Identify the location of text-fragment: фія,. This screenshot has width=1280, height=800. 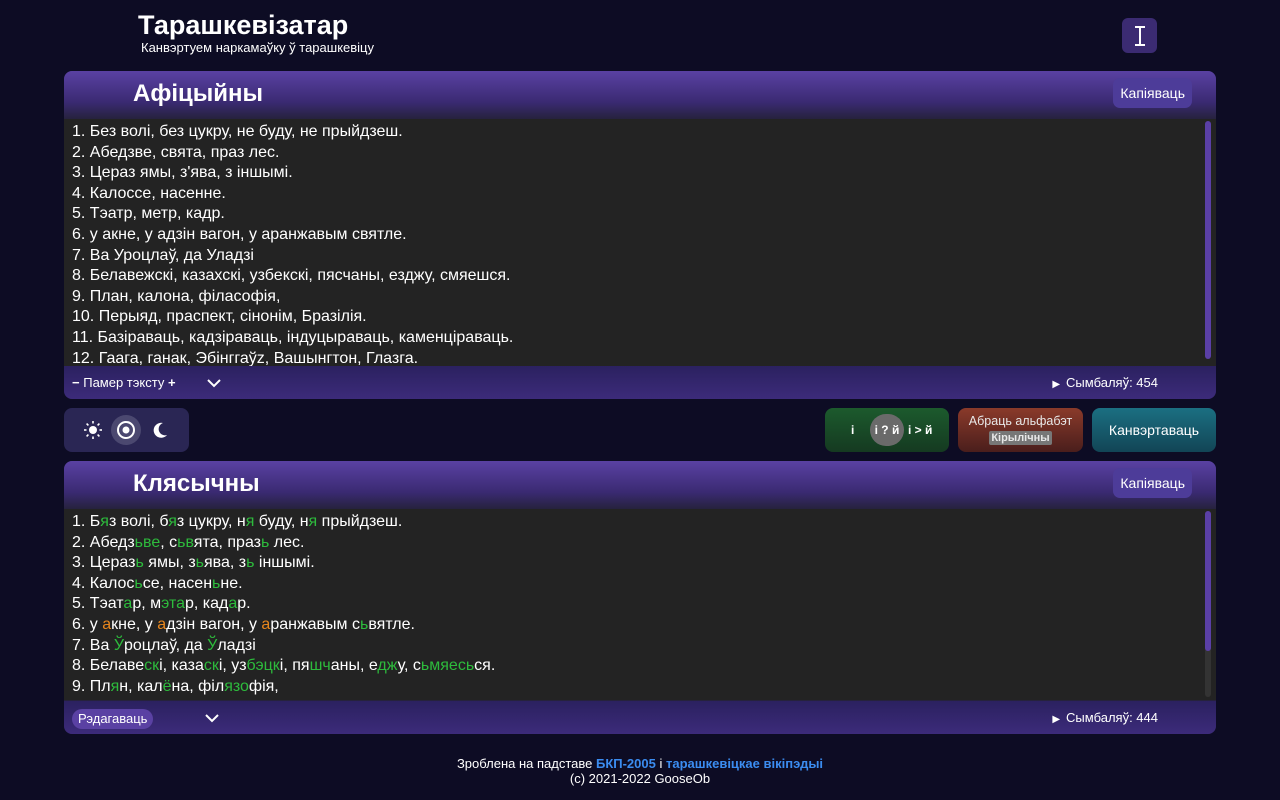
(263, 686).